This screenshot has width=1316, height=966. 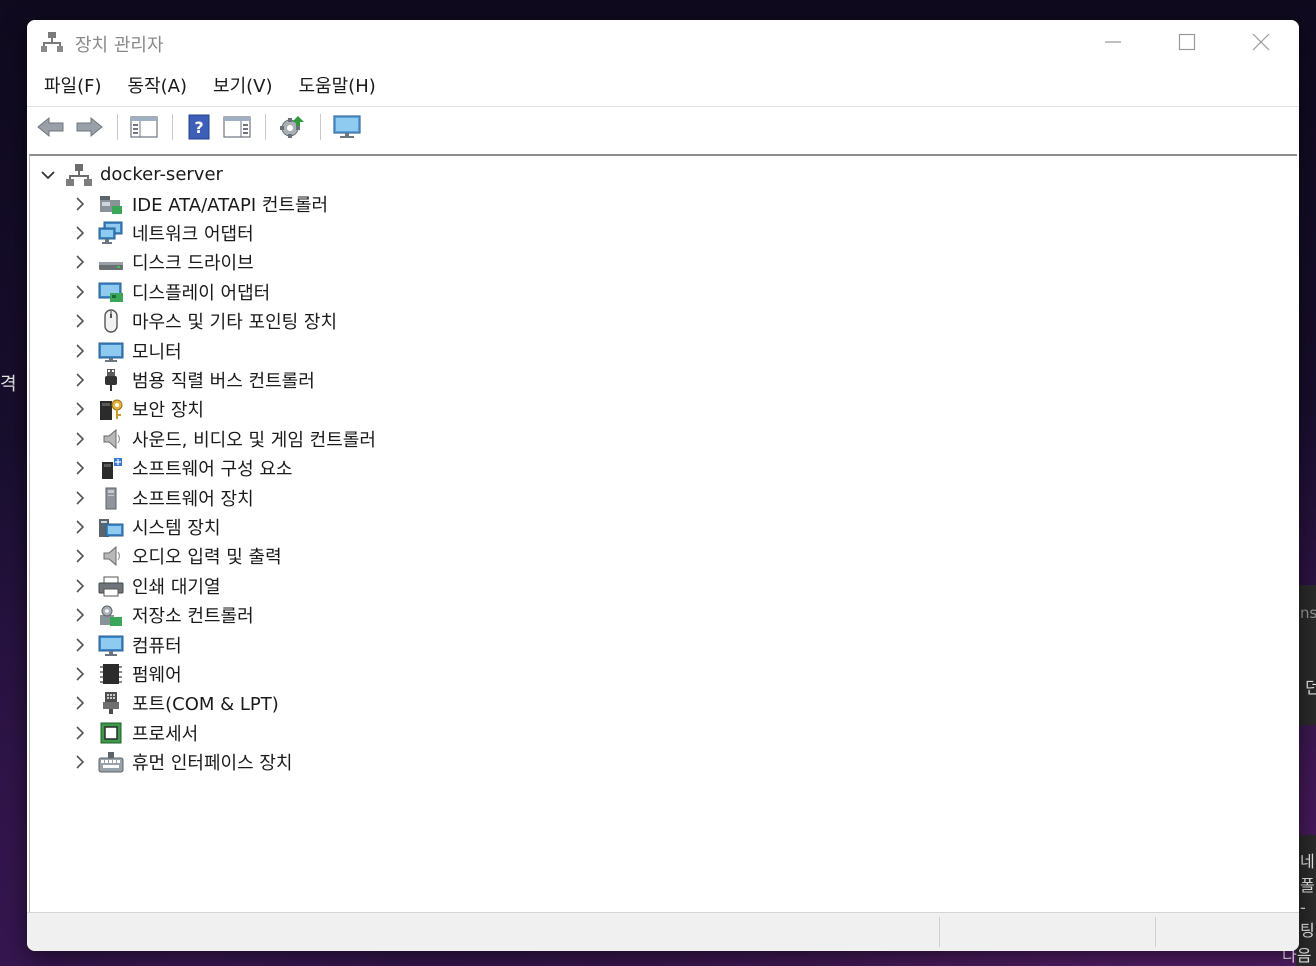 I want to click on back-button, so click(x=51, y=127).